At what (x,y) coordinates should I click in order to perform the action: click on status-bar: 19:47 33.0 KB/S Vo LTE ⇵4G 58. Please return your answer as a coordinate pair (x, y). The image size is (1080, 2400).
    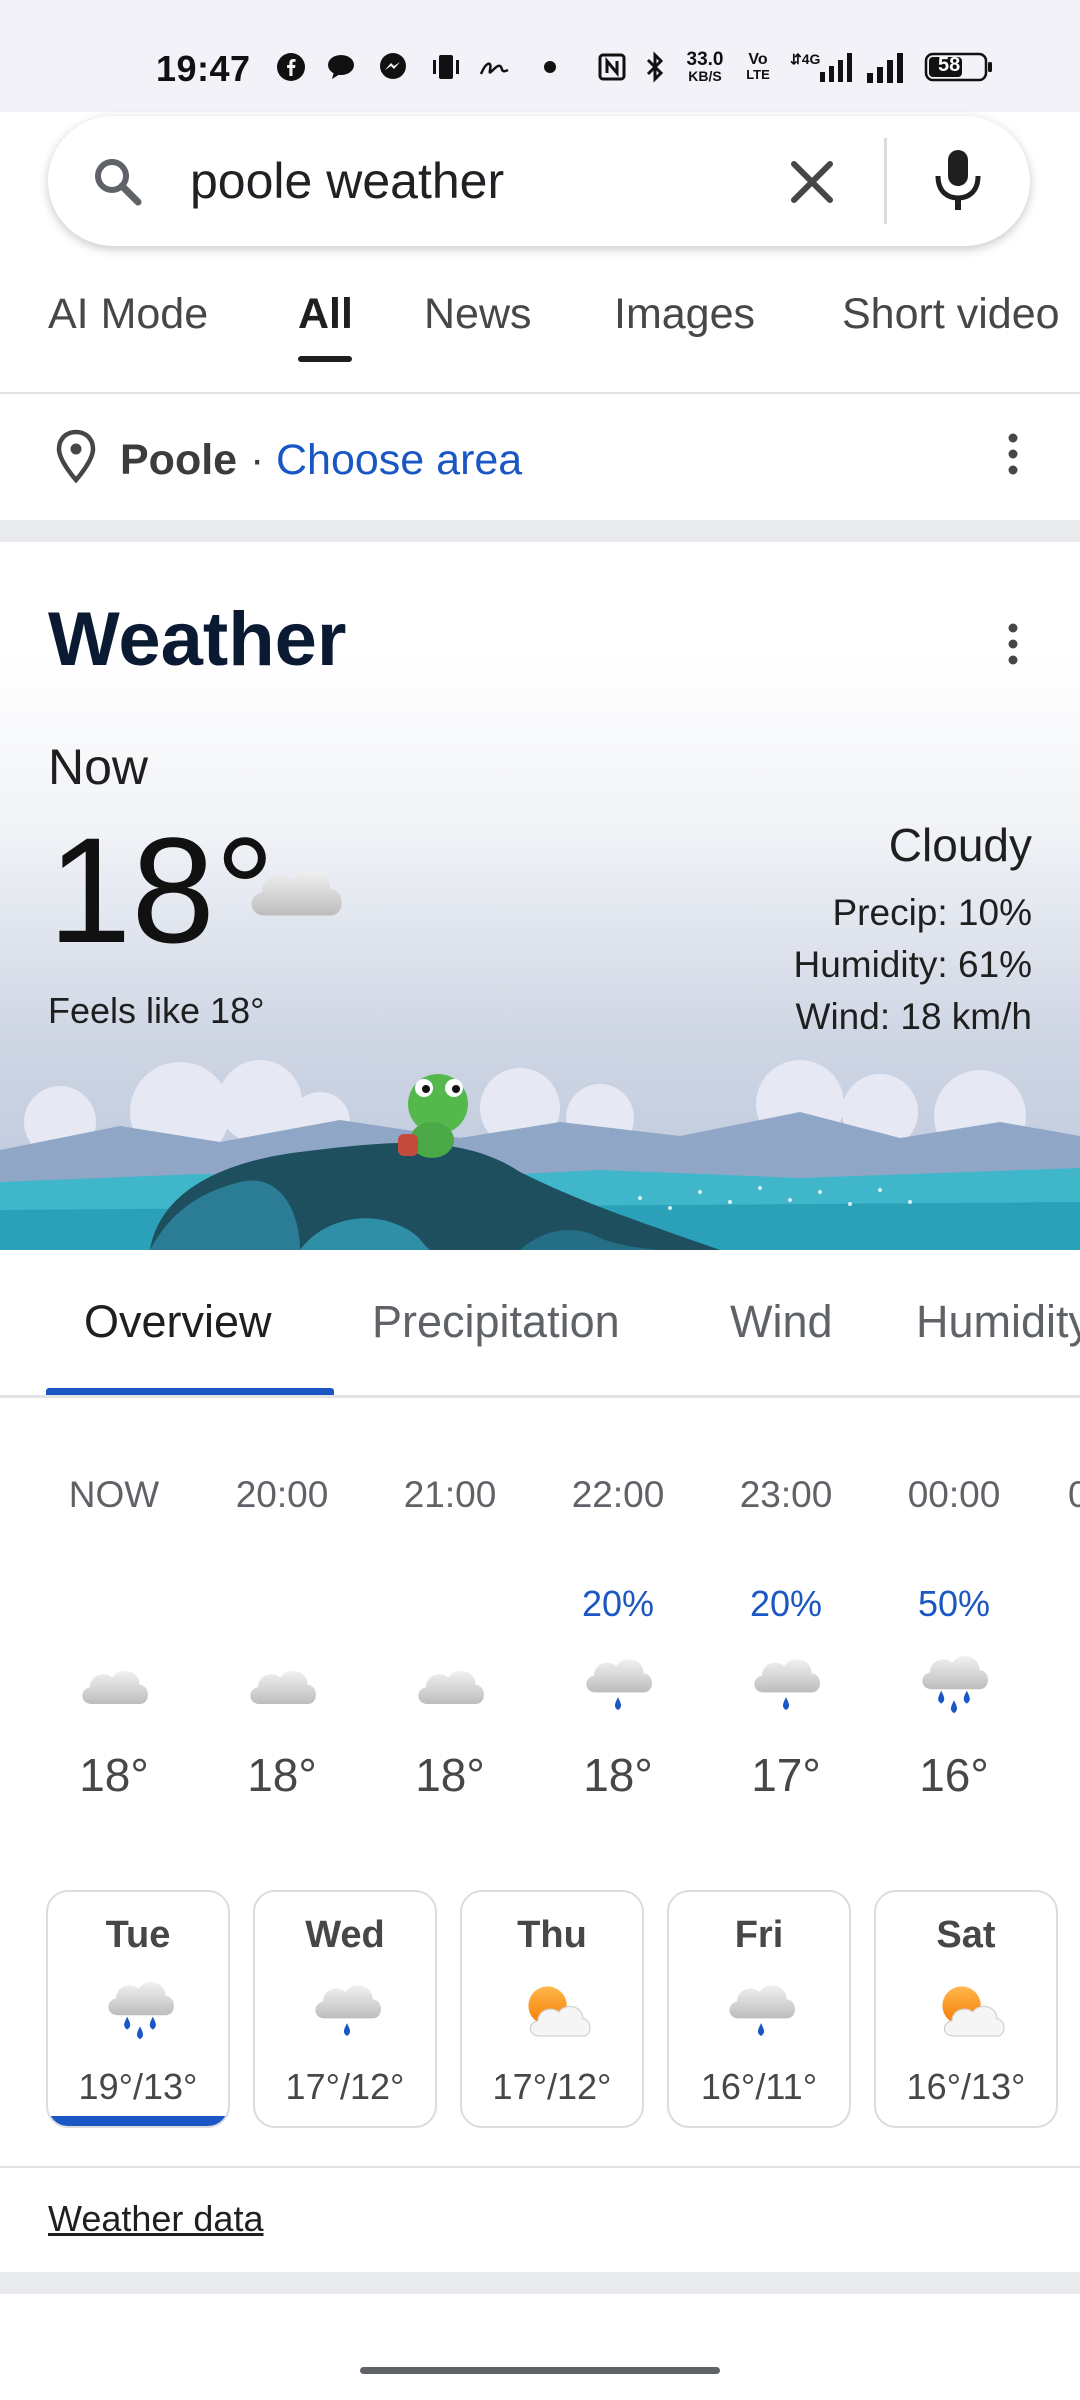
    Looking at the image, I should click on (540, 56).